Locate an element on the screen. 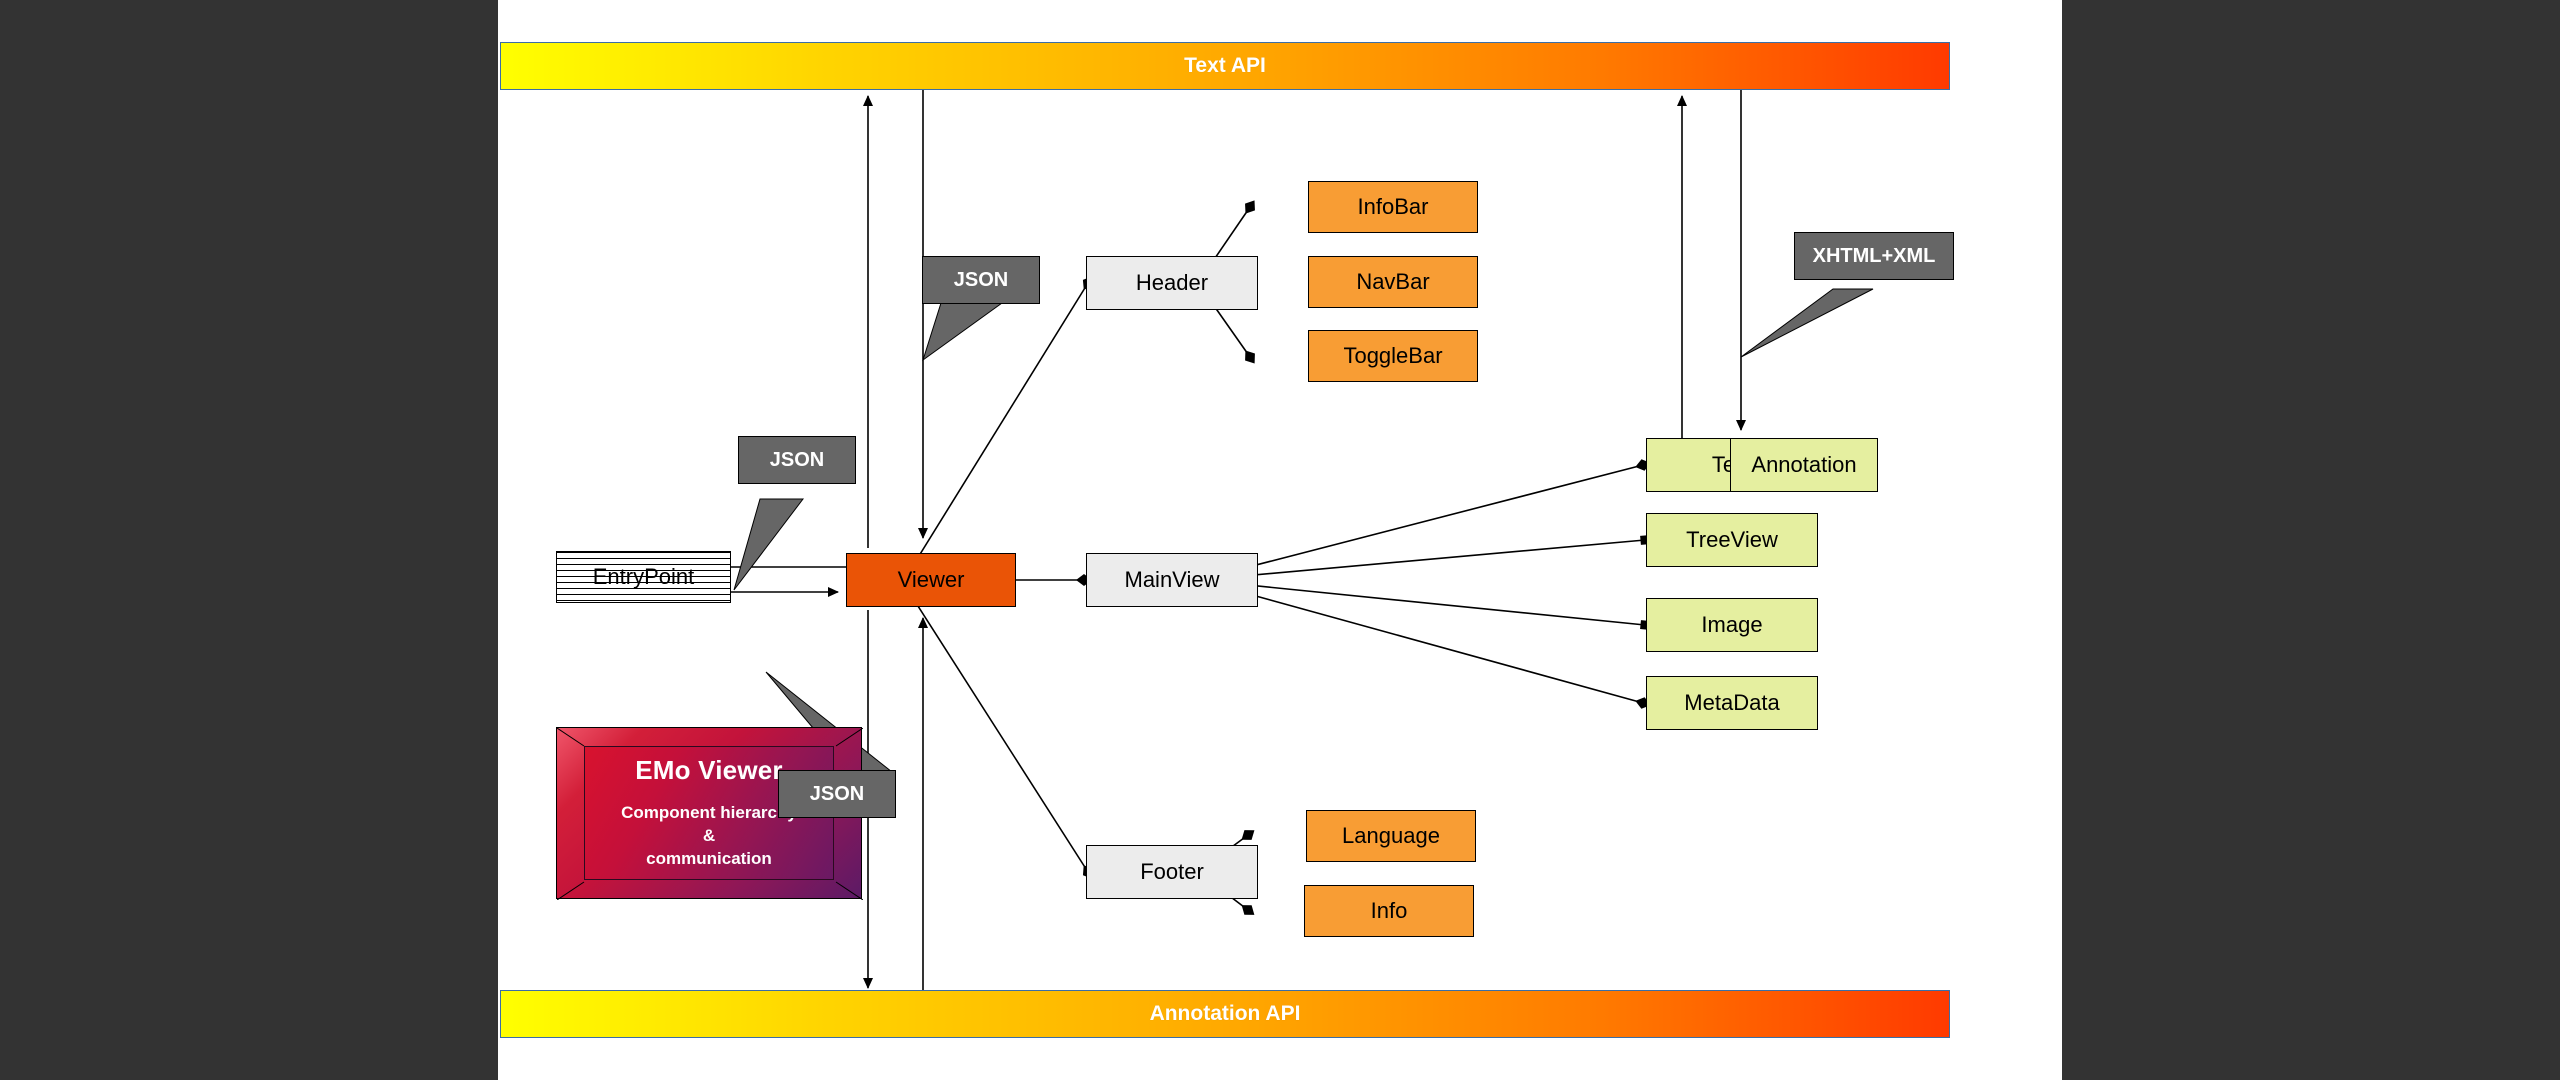  callout-json-left: JSON is located at coordinates (797, 460).